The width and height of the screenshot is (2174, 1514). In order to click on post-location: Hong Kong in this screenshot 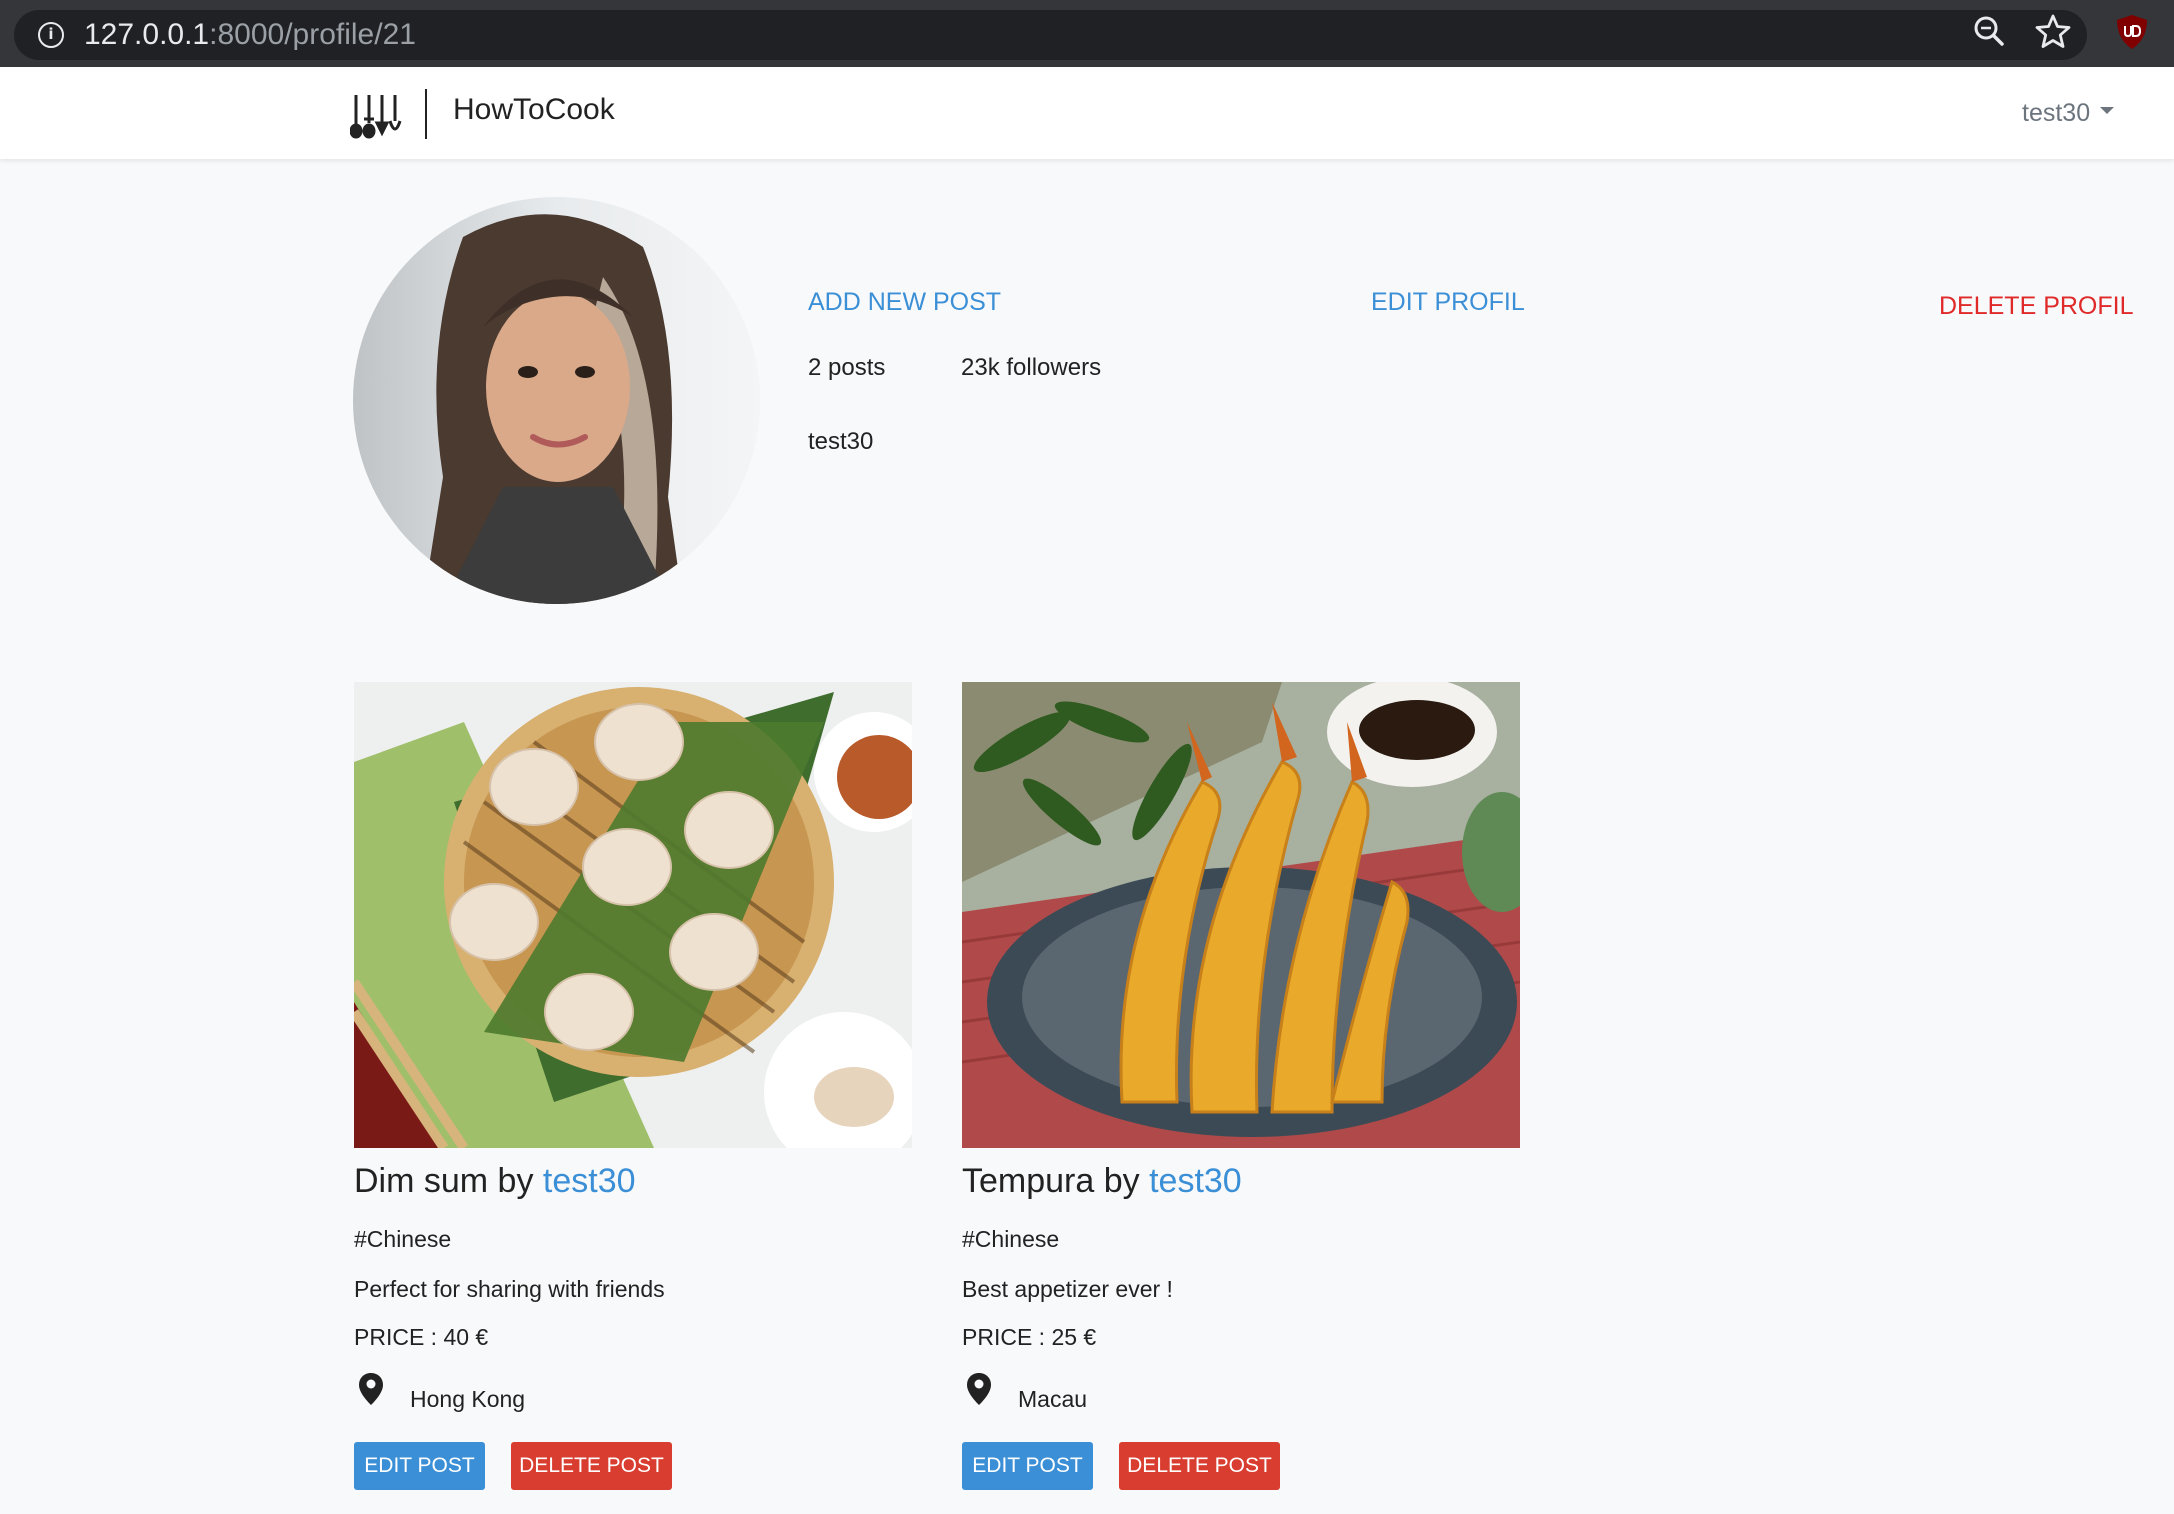, I will do `click(468, 1399)`.